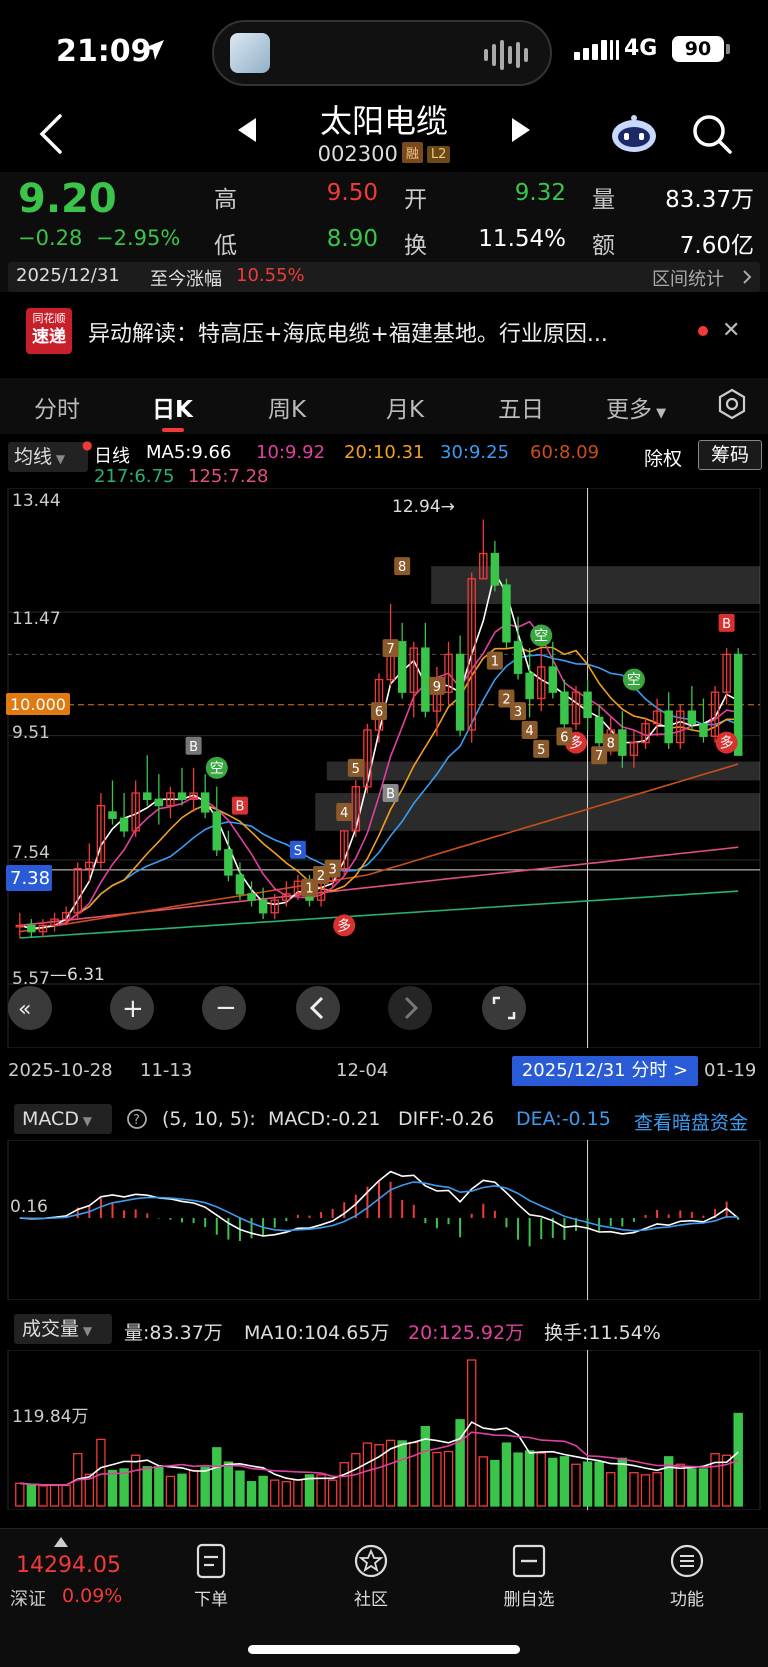  What do you see at coordinates (371, 1576) in the screenshot?
I see `community-button: 社区` at bounding box center [371, 1576].